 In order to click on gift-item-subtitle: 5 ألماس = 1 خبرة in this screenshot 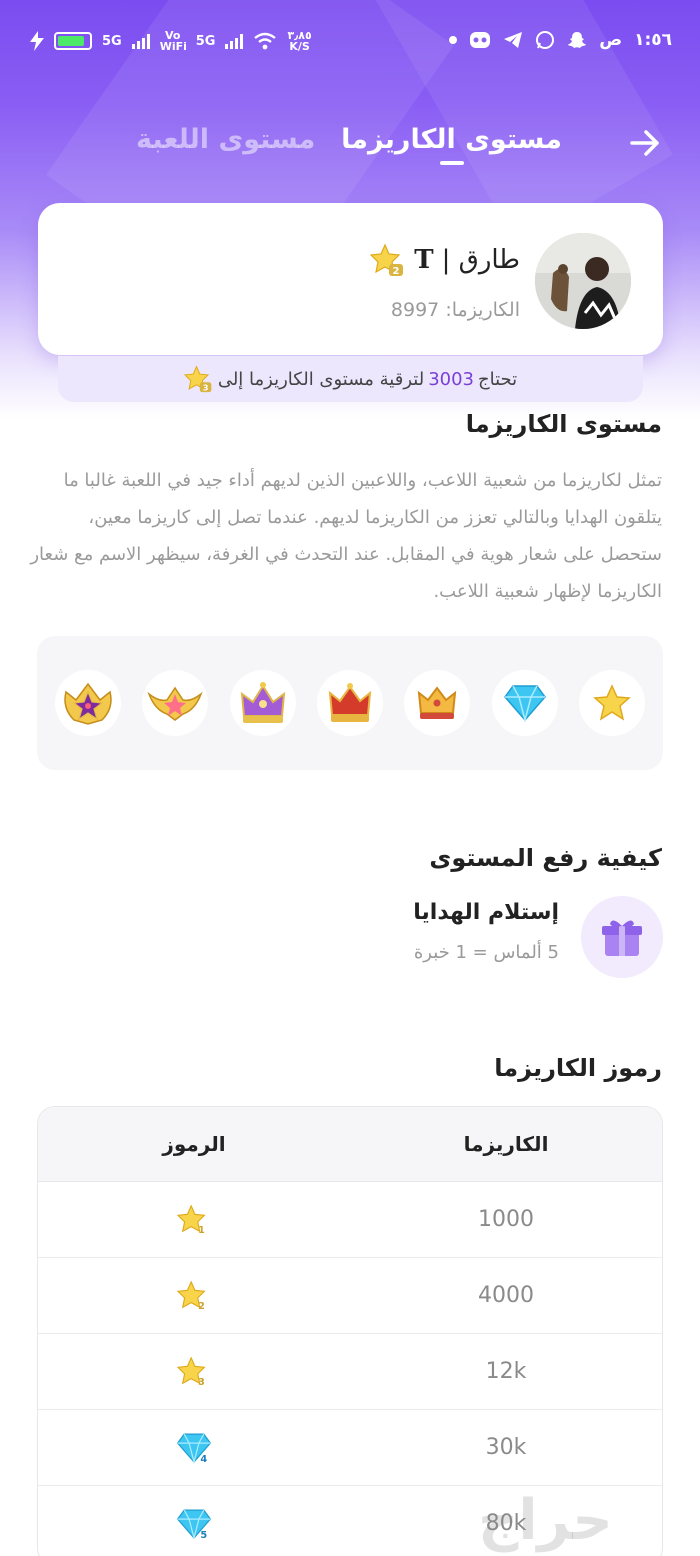, I will do `click(486, 952)`.